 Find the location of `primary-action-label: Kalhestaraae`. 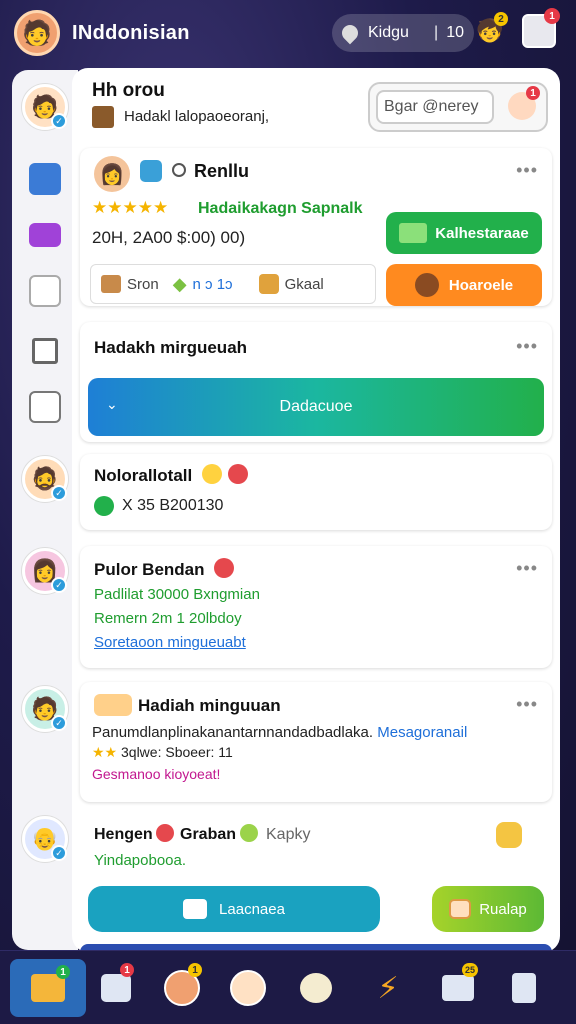

primary-action-label: Kalhestaraae is located at coordinates (482, 233).